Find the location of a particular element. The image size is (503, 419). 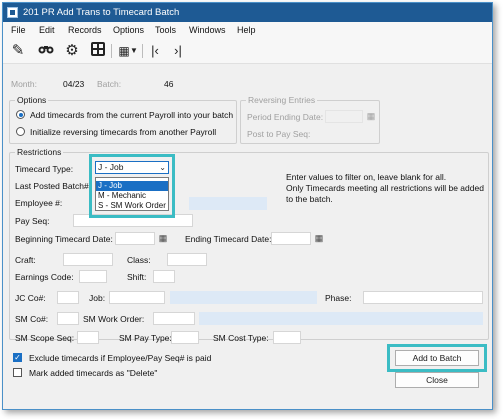

close-button: Close is located at coordinates (437, 380).